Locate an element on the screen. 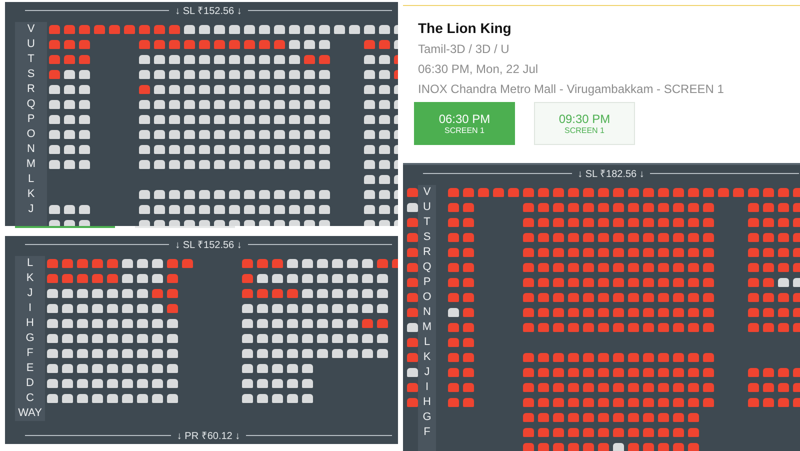 The image size is (800, 451). showtime-button: 09:30 PM SCREEN 1 is located at coordinates (584, 123).